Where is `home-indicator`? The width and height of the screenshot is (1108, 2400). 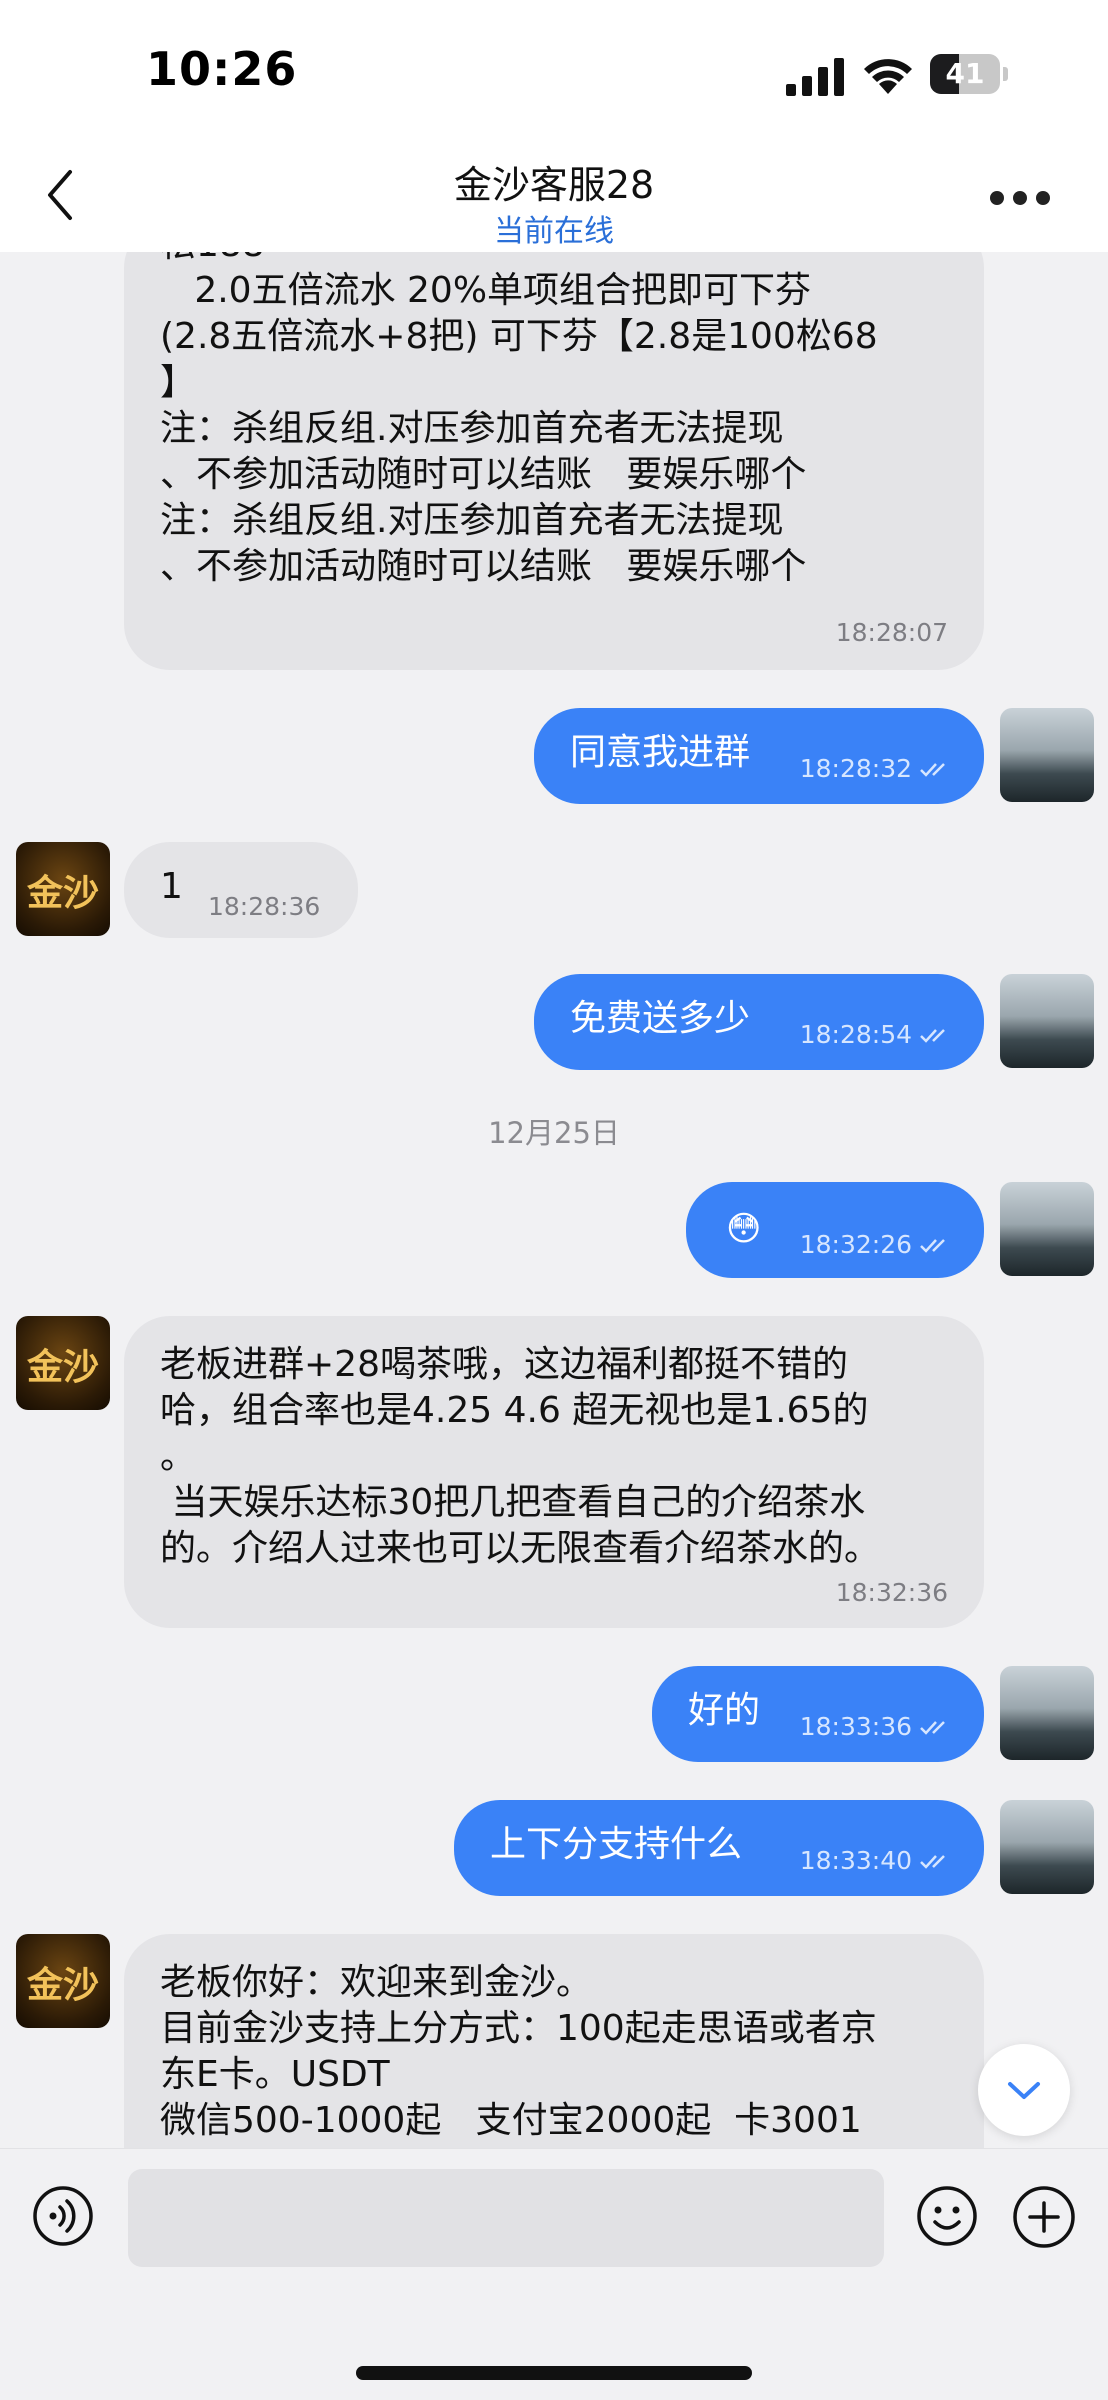 home-indicator is located at coordinates (554, 2373).